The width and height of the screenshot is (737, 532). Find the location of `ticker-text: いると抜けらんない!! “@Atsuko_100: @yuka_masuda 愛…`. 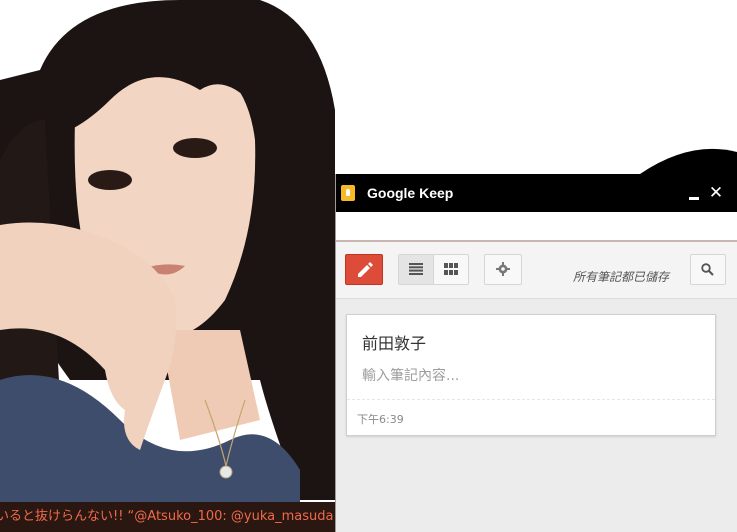

ticker-text: いると抜けらんない!! “@Atsuko_100: @yuka_masuda 愛… is located at coordinates (168, 516).